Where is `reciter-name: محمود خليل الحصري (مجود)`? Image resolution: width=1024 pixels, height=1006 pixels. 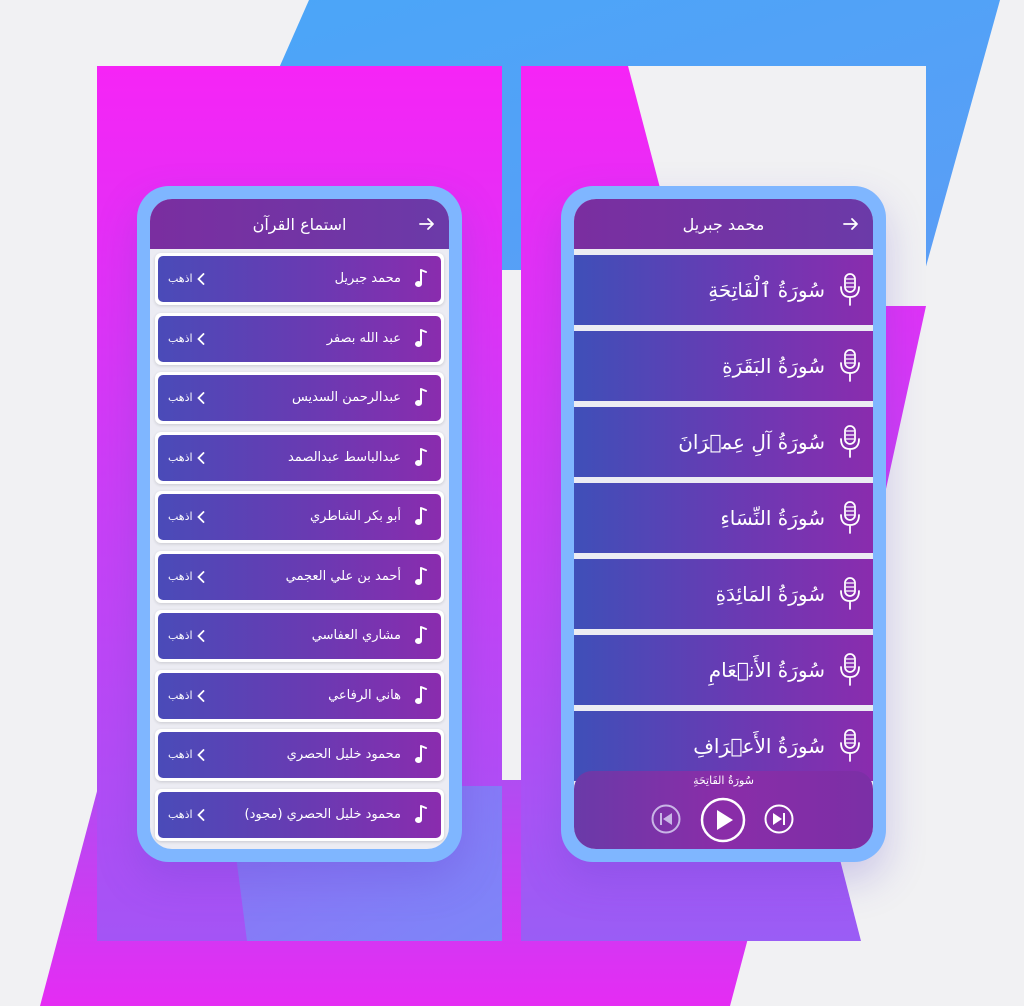 reciter-name: محمود خليل الحصري (مجود) is located at coordinates (322, 814).